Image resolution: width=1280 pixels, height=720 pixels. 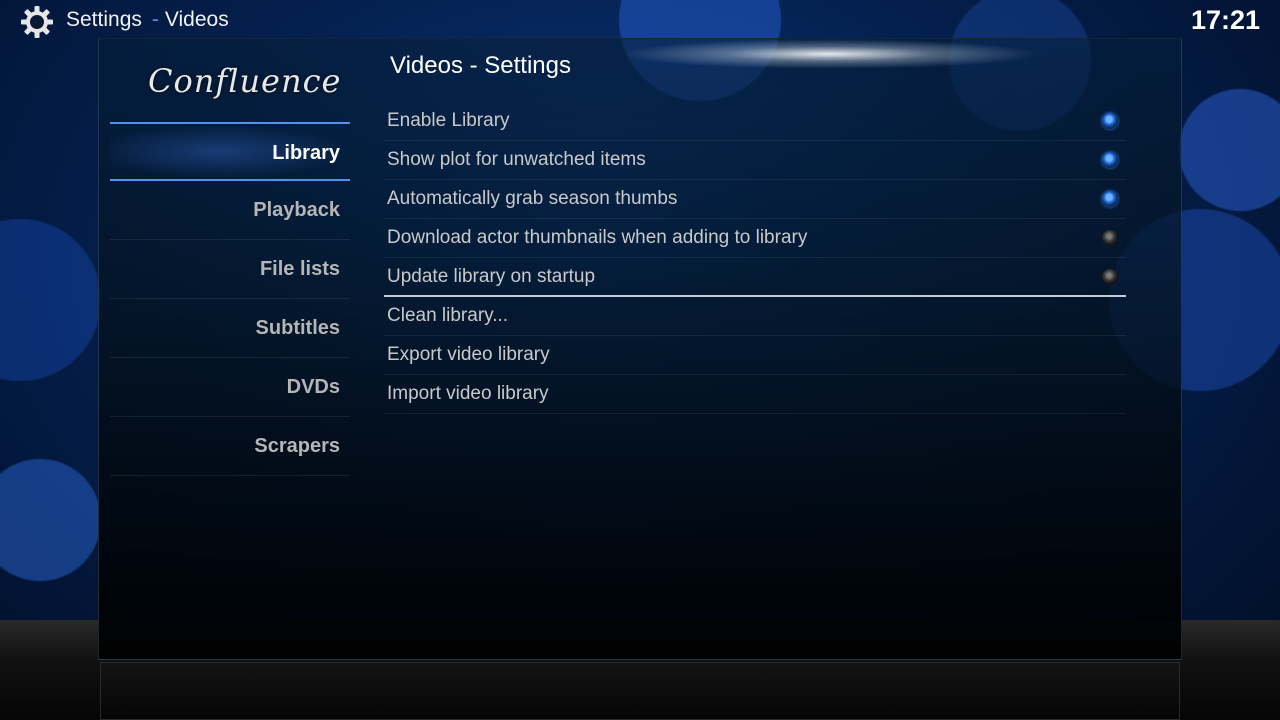 I want to click on panel-title: Videos - Settings, so click(x=480, y=65).